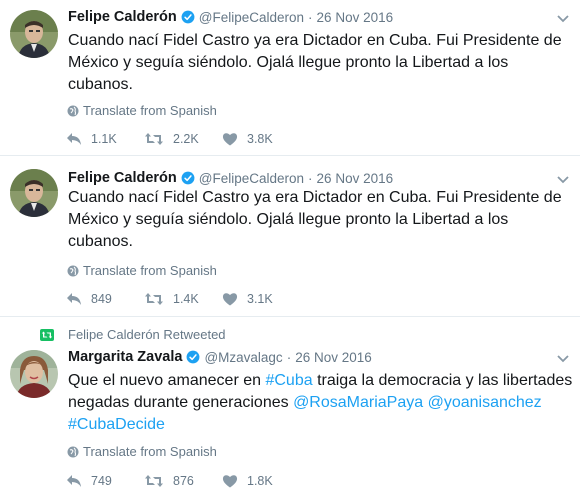 The height and width of the screenshot is (492, 580). I want to click on tweet-actions: 749 876 1.8K, so click(183, 481).